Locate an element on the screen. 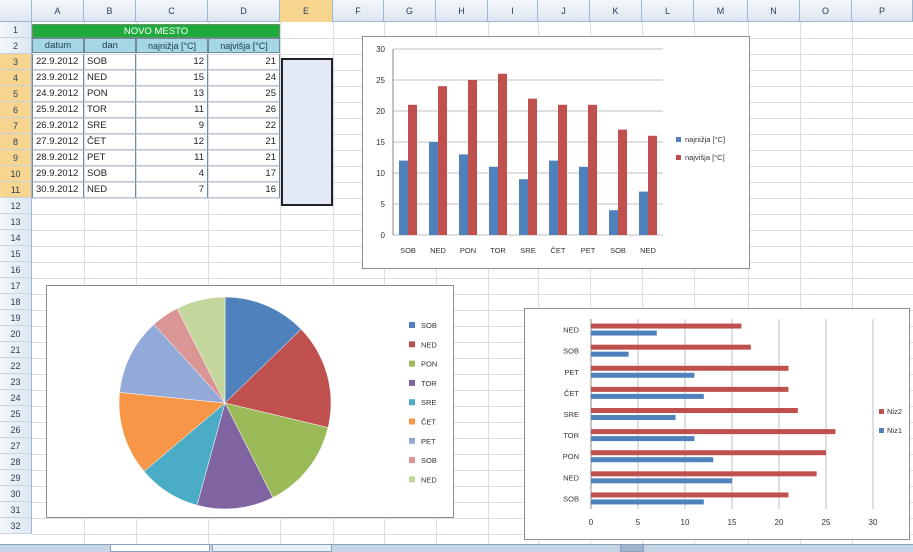  column-header-g: G is located at coordinates (410, 11).